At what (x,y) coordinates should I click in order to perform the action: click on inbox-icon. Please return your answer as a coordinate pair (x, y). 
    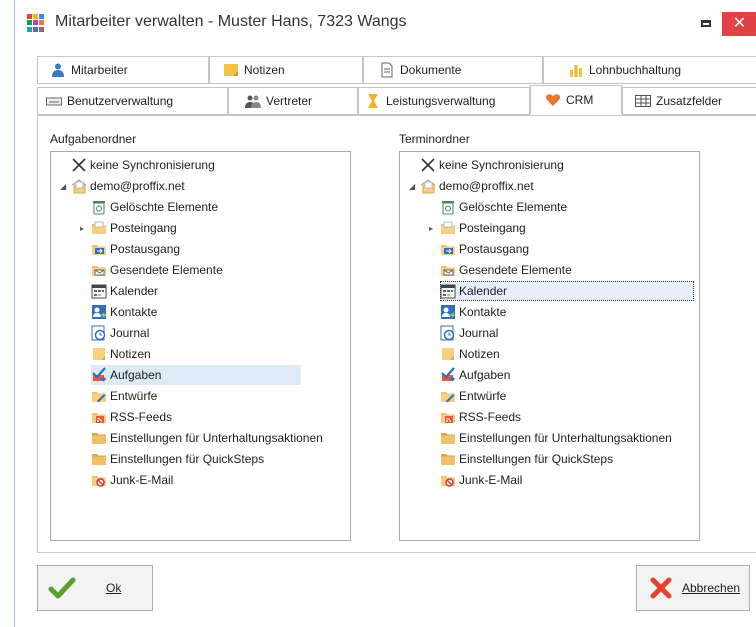
    Looking at the image, I should click on (99, 228).